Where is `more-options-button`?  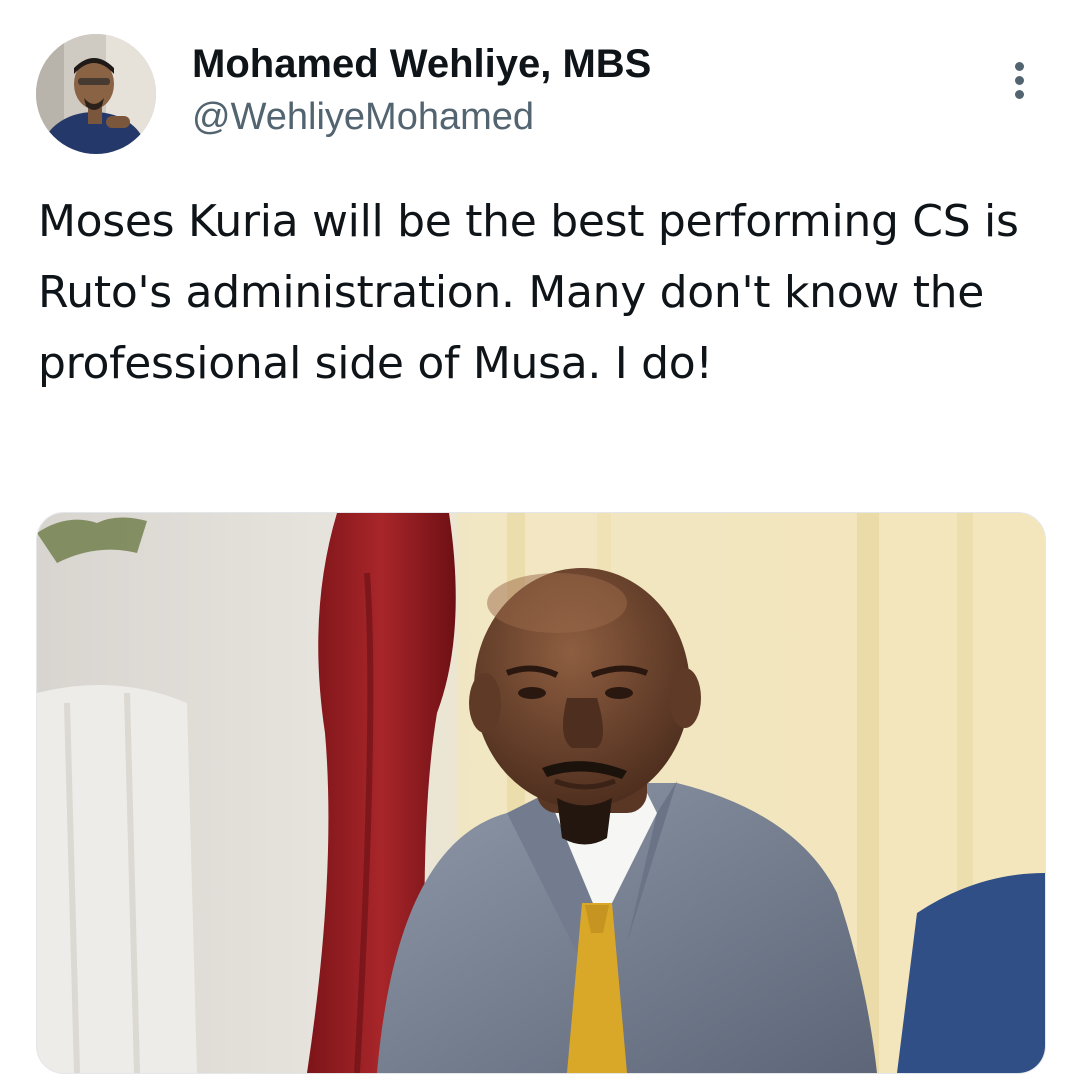
more-options-button is located at coordinates (1020, 80).